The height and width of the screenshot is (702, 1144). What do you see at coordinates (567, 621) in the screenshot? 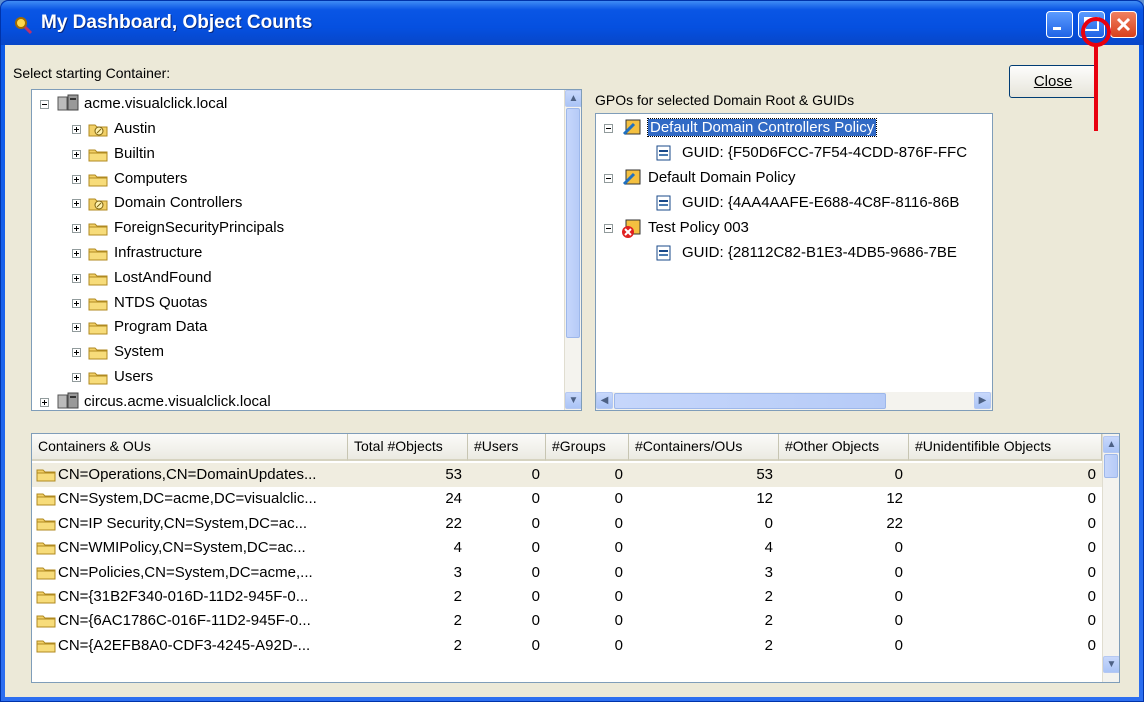
I see `table-row: CN={6AC1786C-016F-11D2-945F-0... 2 0 0 2 0 0` at bounding box center [567, 621].